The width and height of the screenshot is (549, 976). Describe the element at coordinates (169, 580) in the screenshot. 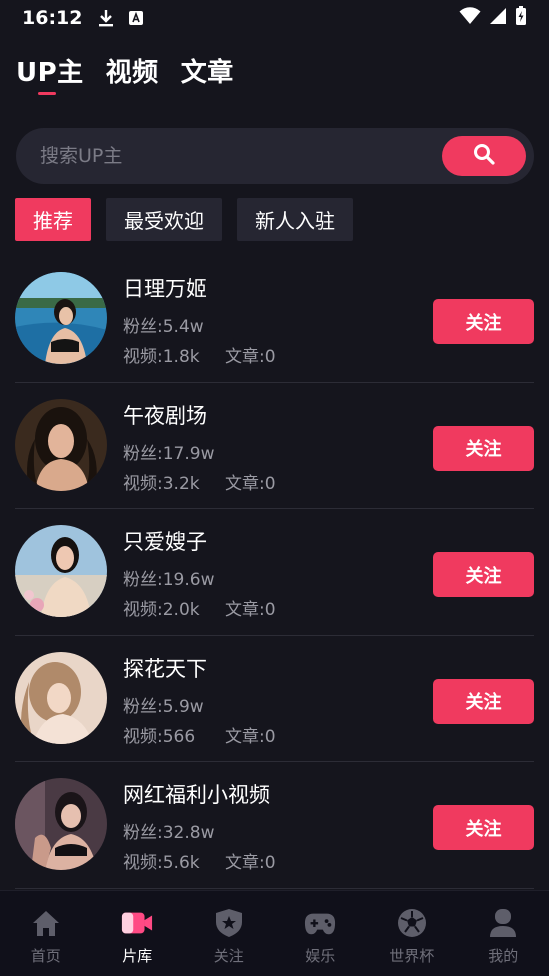

I see `up-fans: 粉丝:19.6w` at that location.